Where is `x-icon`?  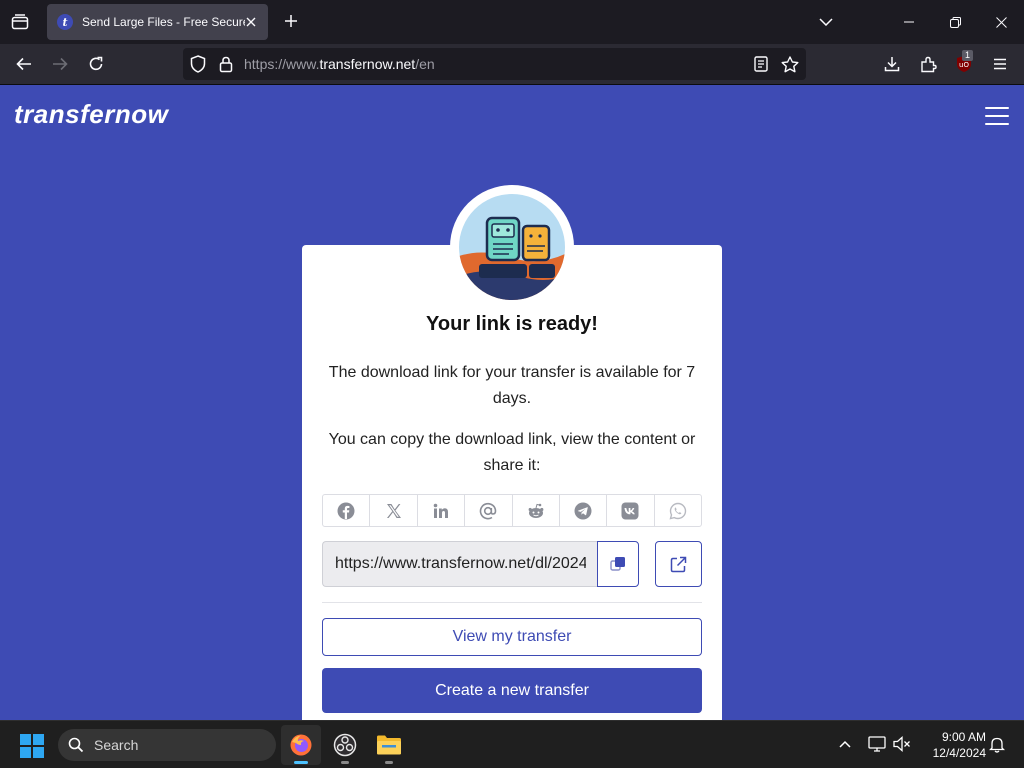 x-icon is located at coordinates (394, 510).